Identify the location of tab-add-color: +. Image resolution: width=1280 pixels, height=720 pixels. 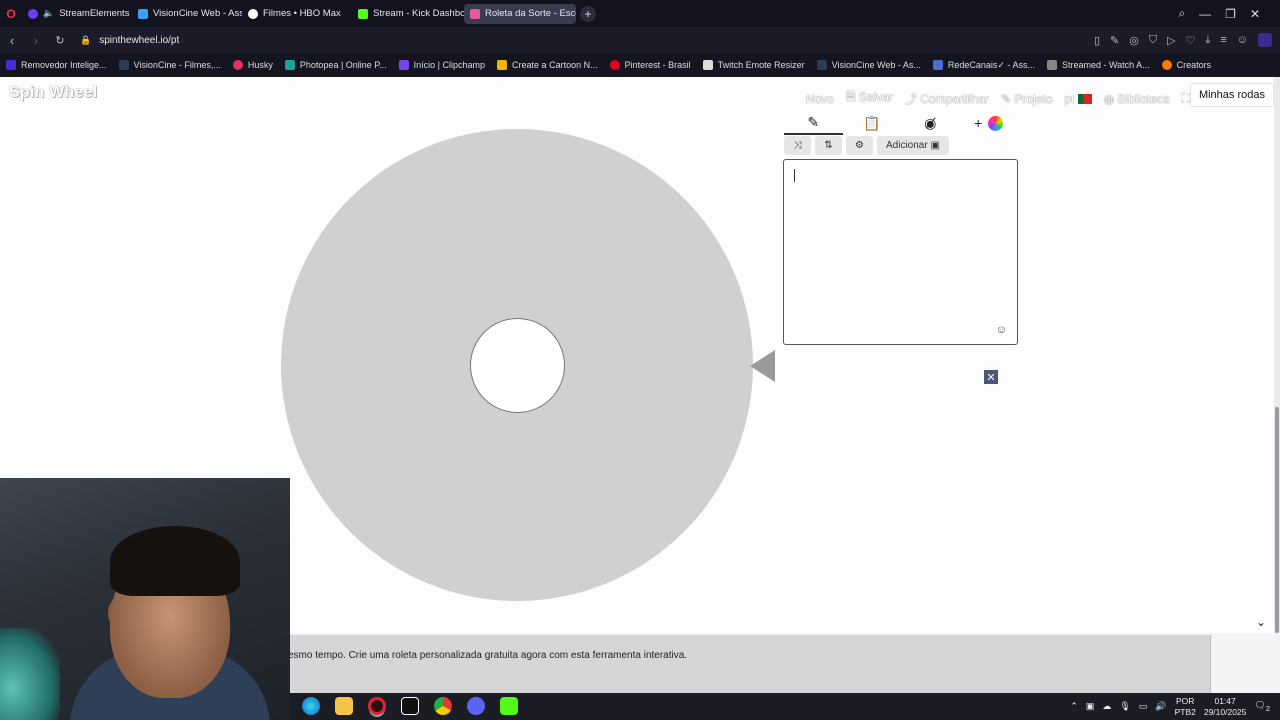
(989, 123).